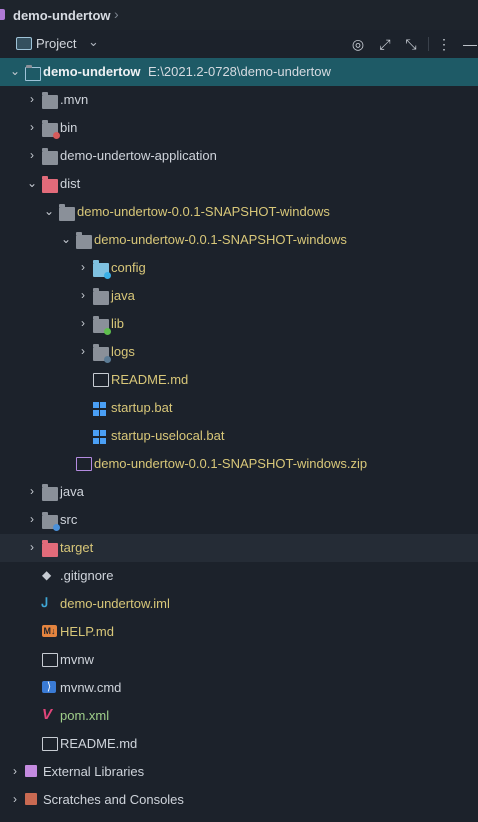 The image size is (478, 822). What do you see at coordinates (69, 519) in the screenshot?
I see `tree-item-label: src` at bounding box center [69, 519].